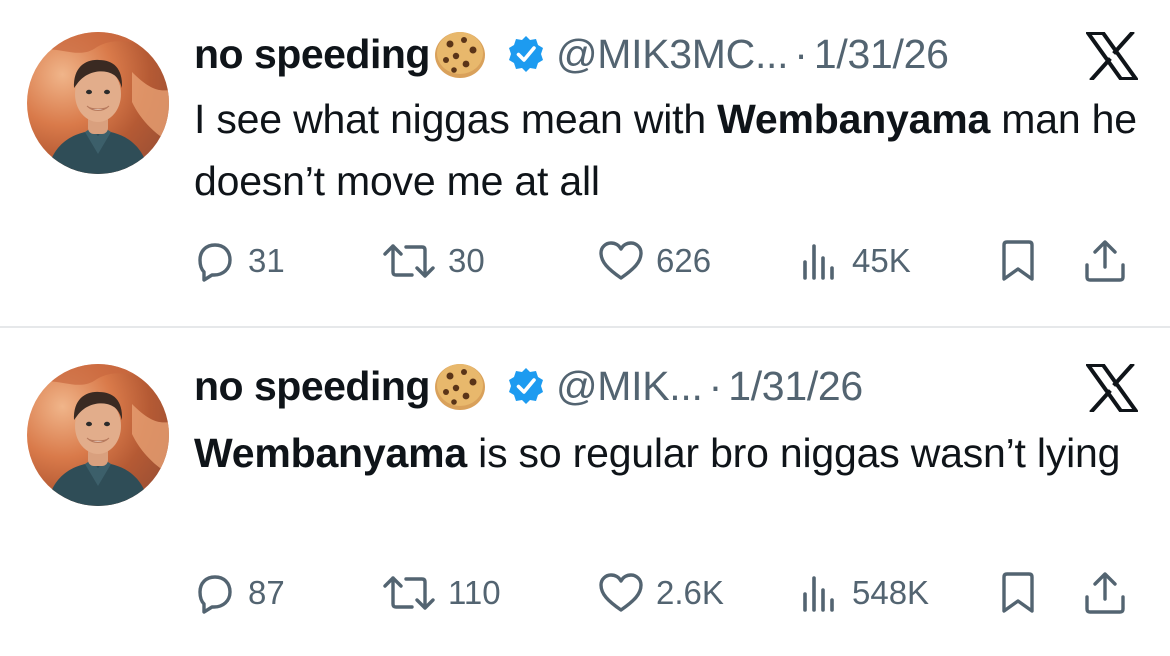  Describe the element at coordinates (474, 592) in the screenshot. I see `retweet-count: 110` at that location.